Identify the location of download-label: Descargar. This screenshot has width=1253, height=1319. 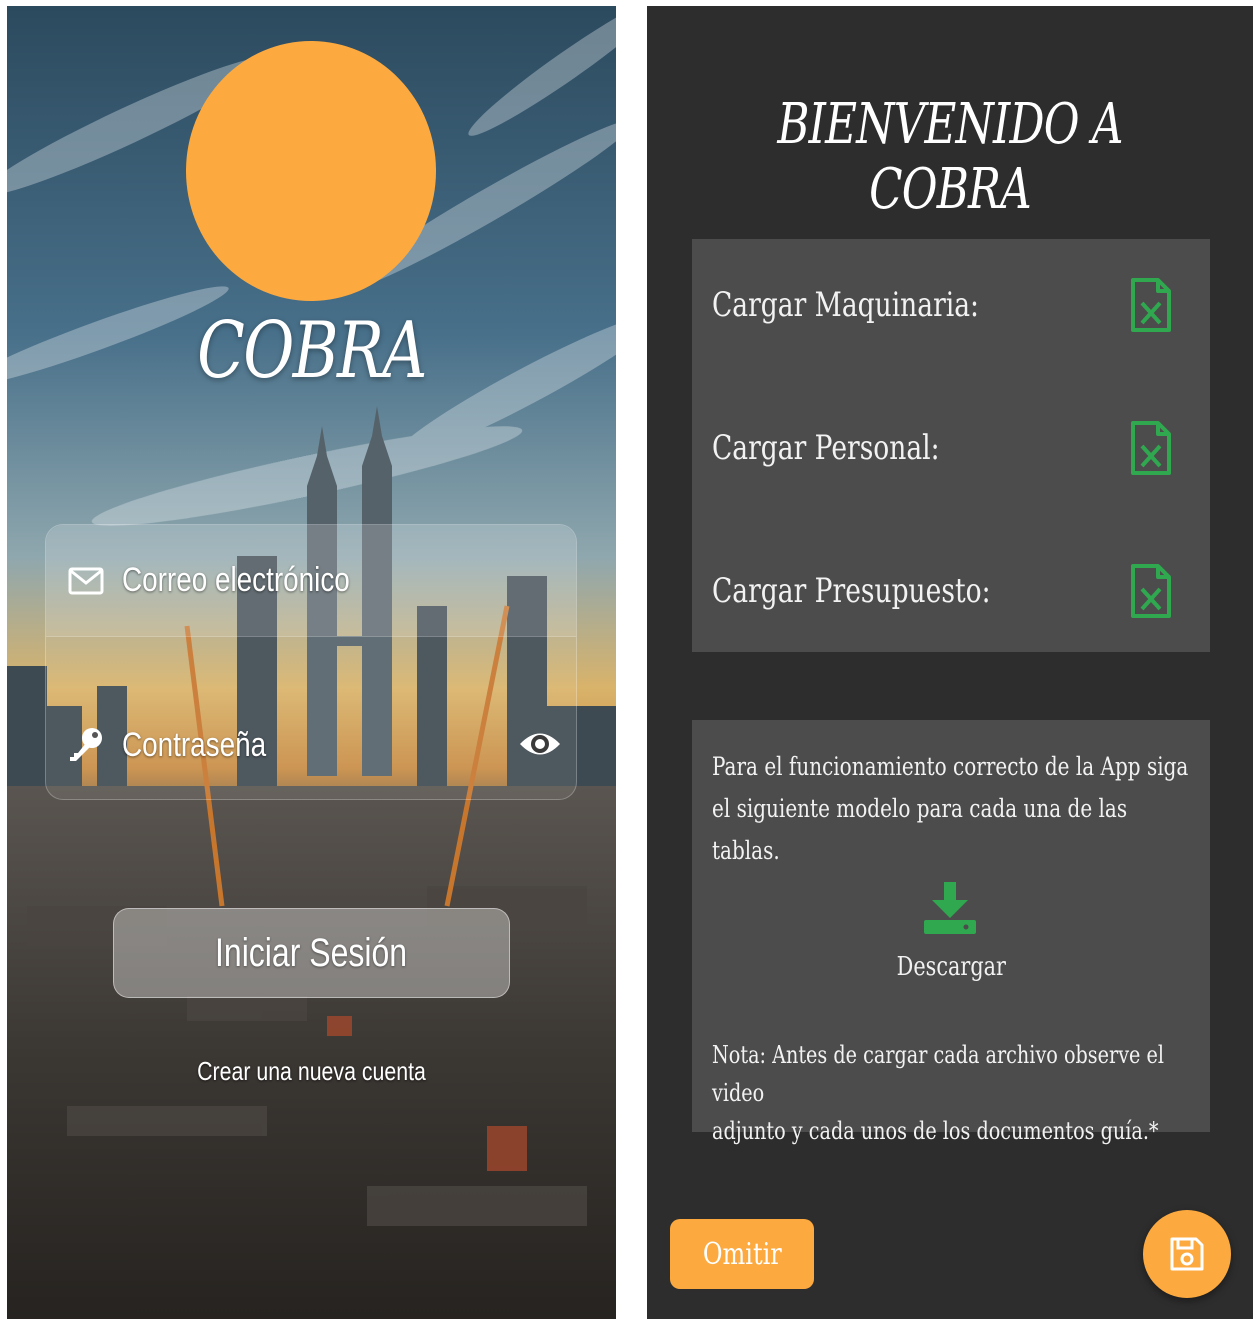
(951, 967).